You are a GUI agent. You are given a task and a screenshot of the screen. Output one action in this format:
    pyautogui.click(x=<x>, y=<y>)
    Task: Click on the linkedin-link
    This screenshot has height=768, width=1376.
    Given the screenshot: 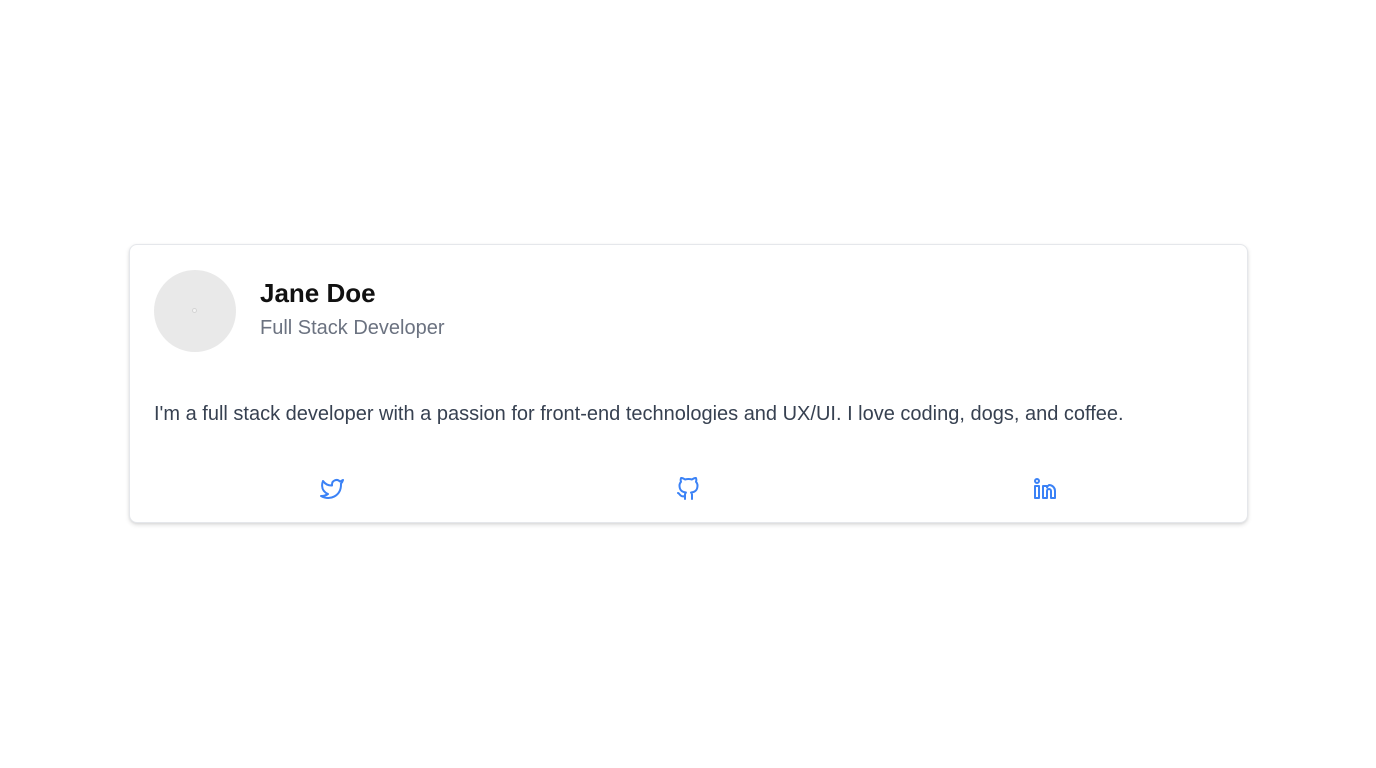 What is the action you would take?
    pyautogui.click(x=1045, y=489)
    